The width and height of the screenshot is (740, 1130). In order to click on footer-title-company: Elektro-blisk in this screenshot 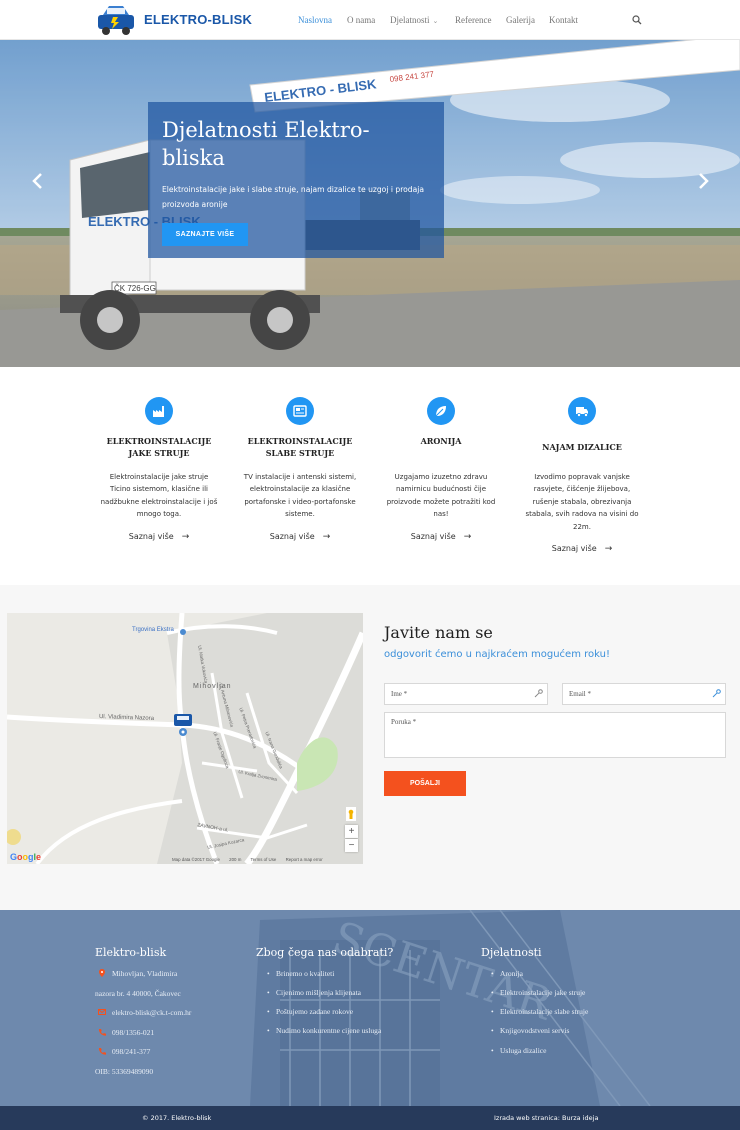, I will do `click(131, 952)`.